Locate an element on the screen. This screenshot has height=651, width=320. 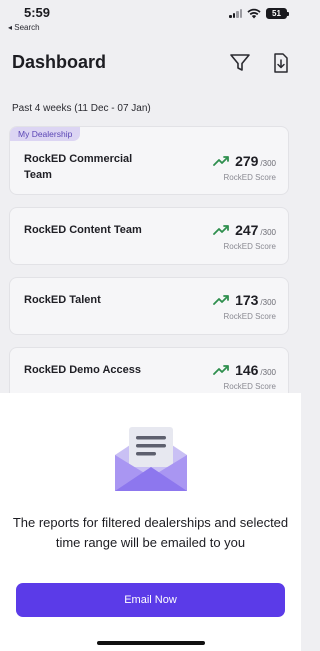
score-value: 146 is located at coordinates (247, 370).